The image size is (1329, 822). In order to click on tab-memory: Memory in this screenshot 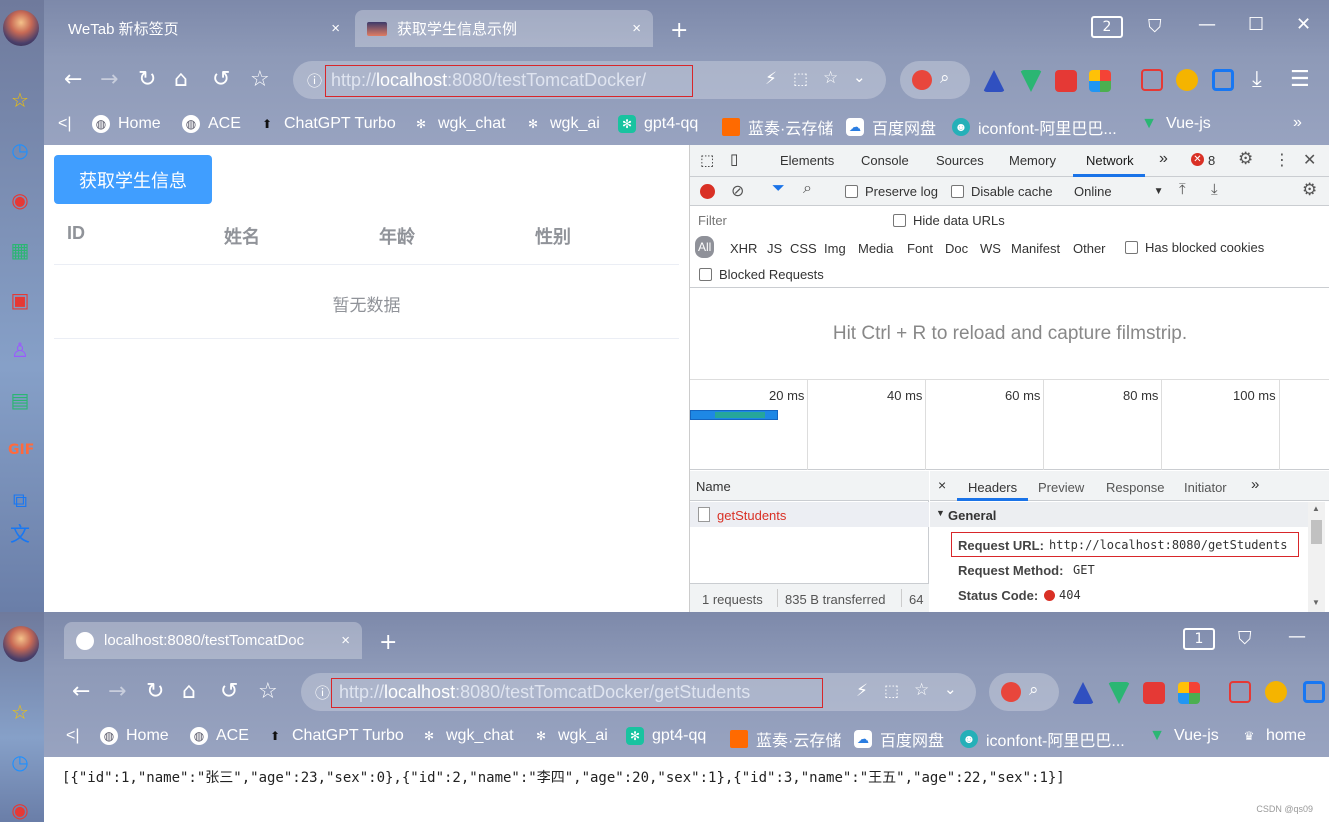, I will do `click(1032, 160)`.